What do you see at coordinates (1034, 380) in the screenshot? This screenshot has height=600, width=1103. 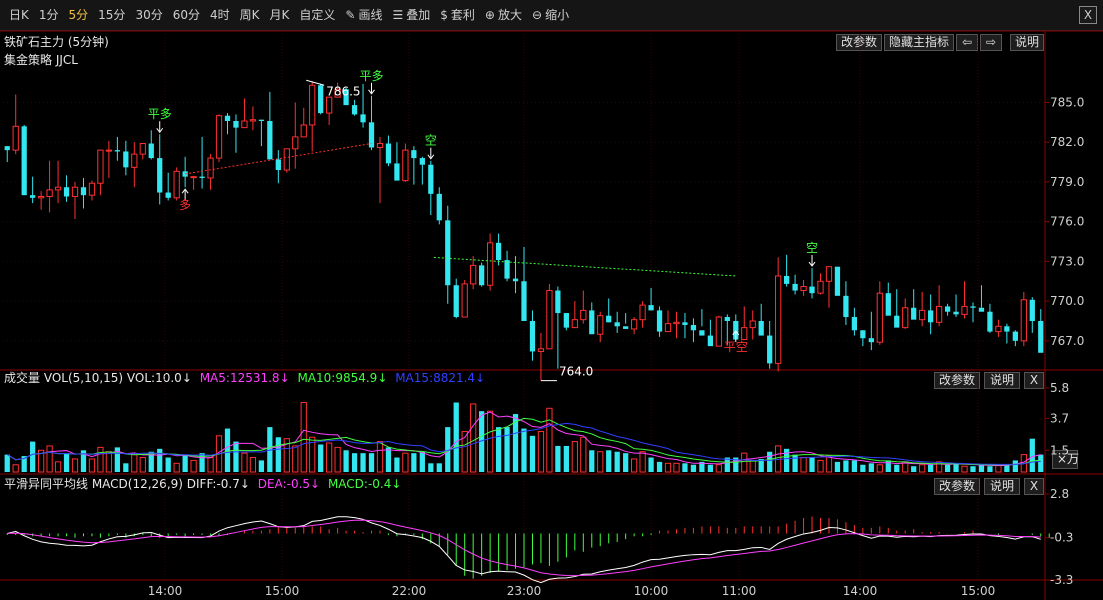 I see `vol-close-button: X` at bounding box center [1034, 380].